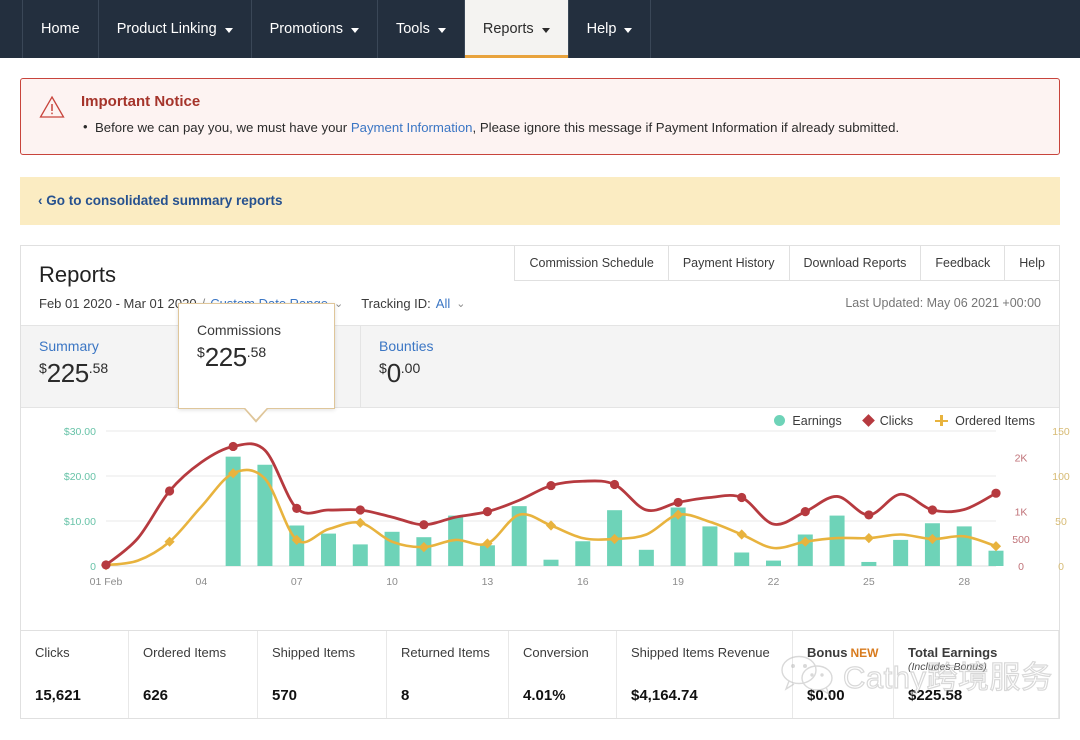 The height and width of the screenshot is (740, 1080). What do you see at coordinates (1061, 522) in the screenshot?
I see `svg-text: 50` at bounding box center [1061, 522].